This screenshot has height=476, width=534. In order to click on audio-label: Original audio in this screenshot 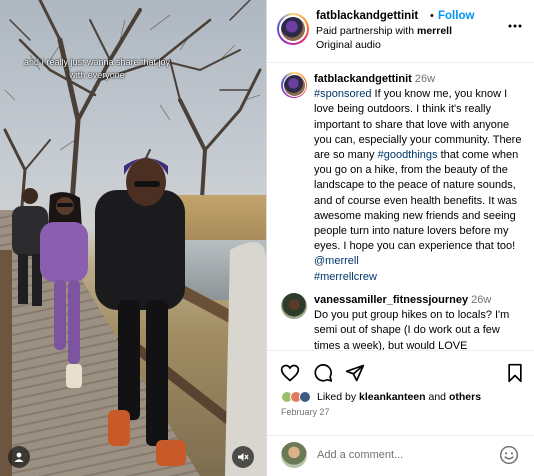, I will do `click(348, 45)`.